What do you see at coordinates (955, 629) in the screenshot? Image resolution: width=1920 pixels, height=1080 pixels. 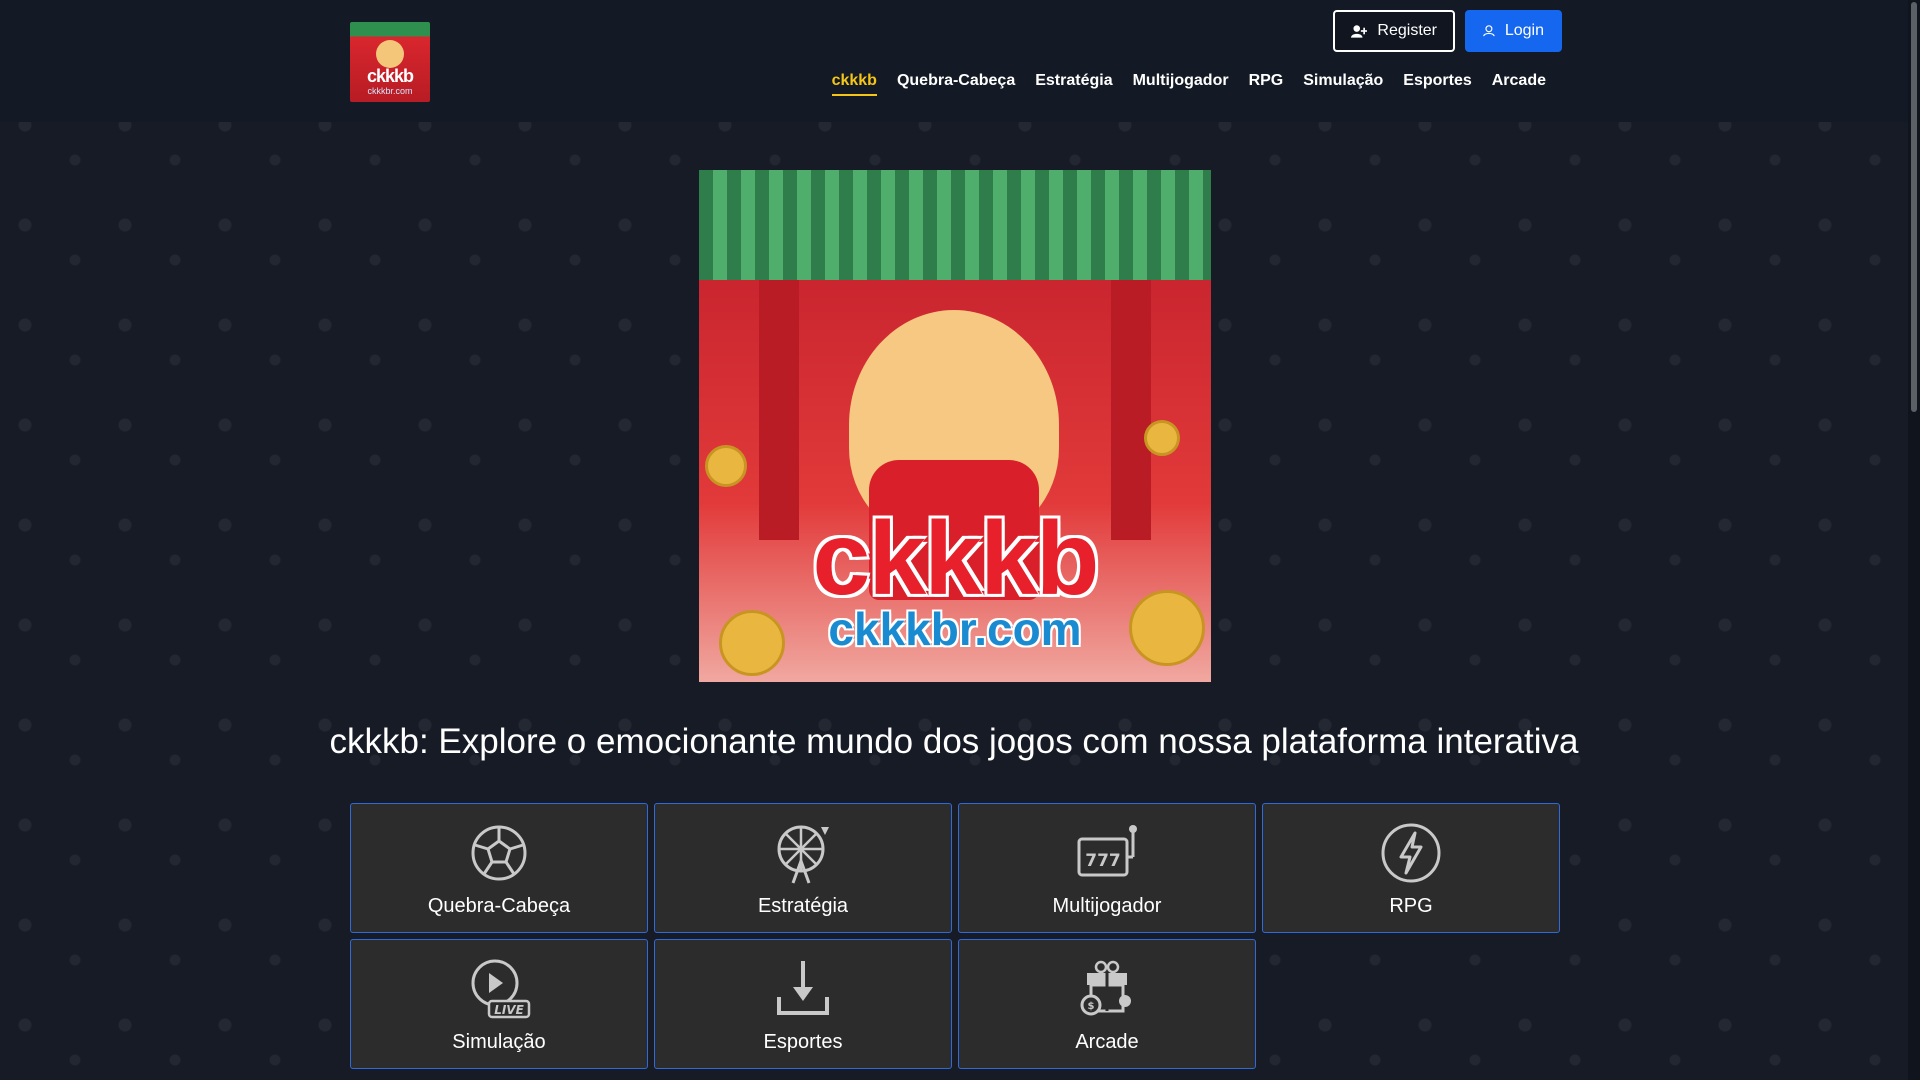 I see `hero-domain: ckkkbr.com` at bounding box center [955, 629].